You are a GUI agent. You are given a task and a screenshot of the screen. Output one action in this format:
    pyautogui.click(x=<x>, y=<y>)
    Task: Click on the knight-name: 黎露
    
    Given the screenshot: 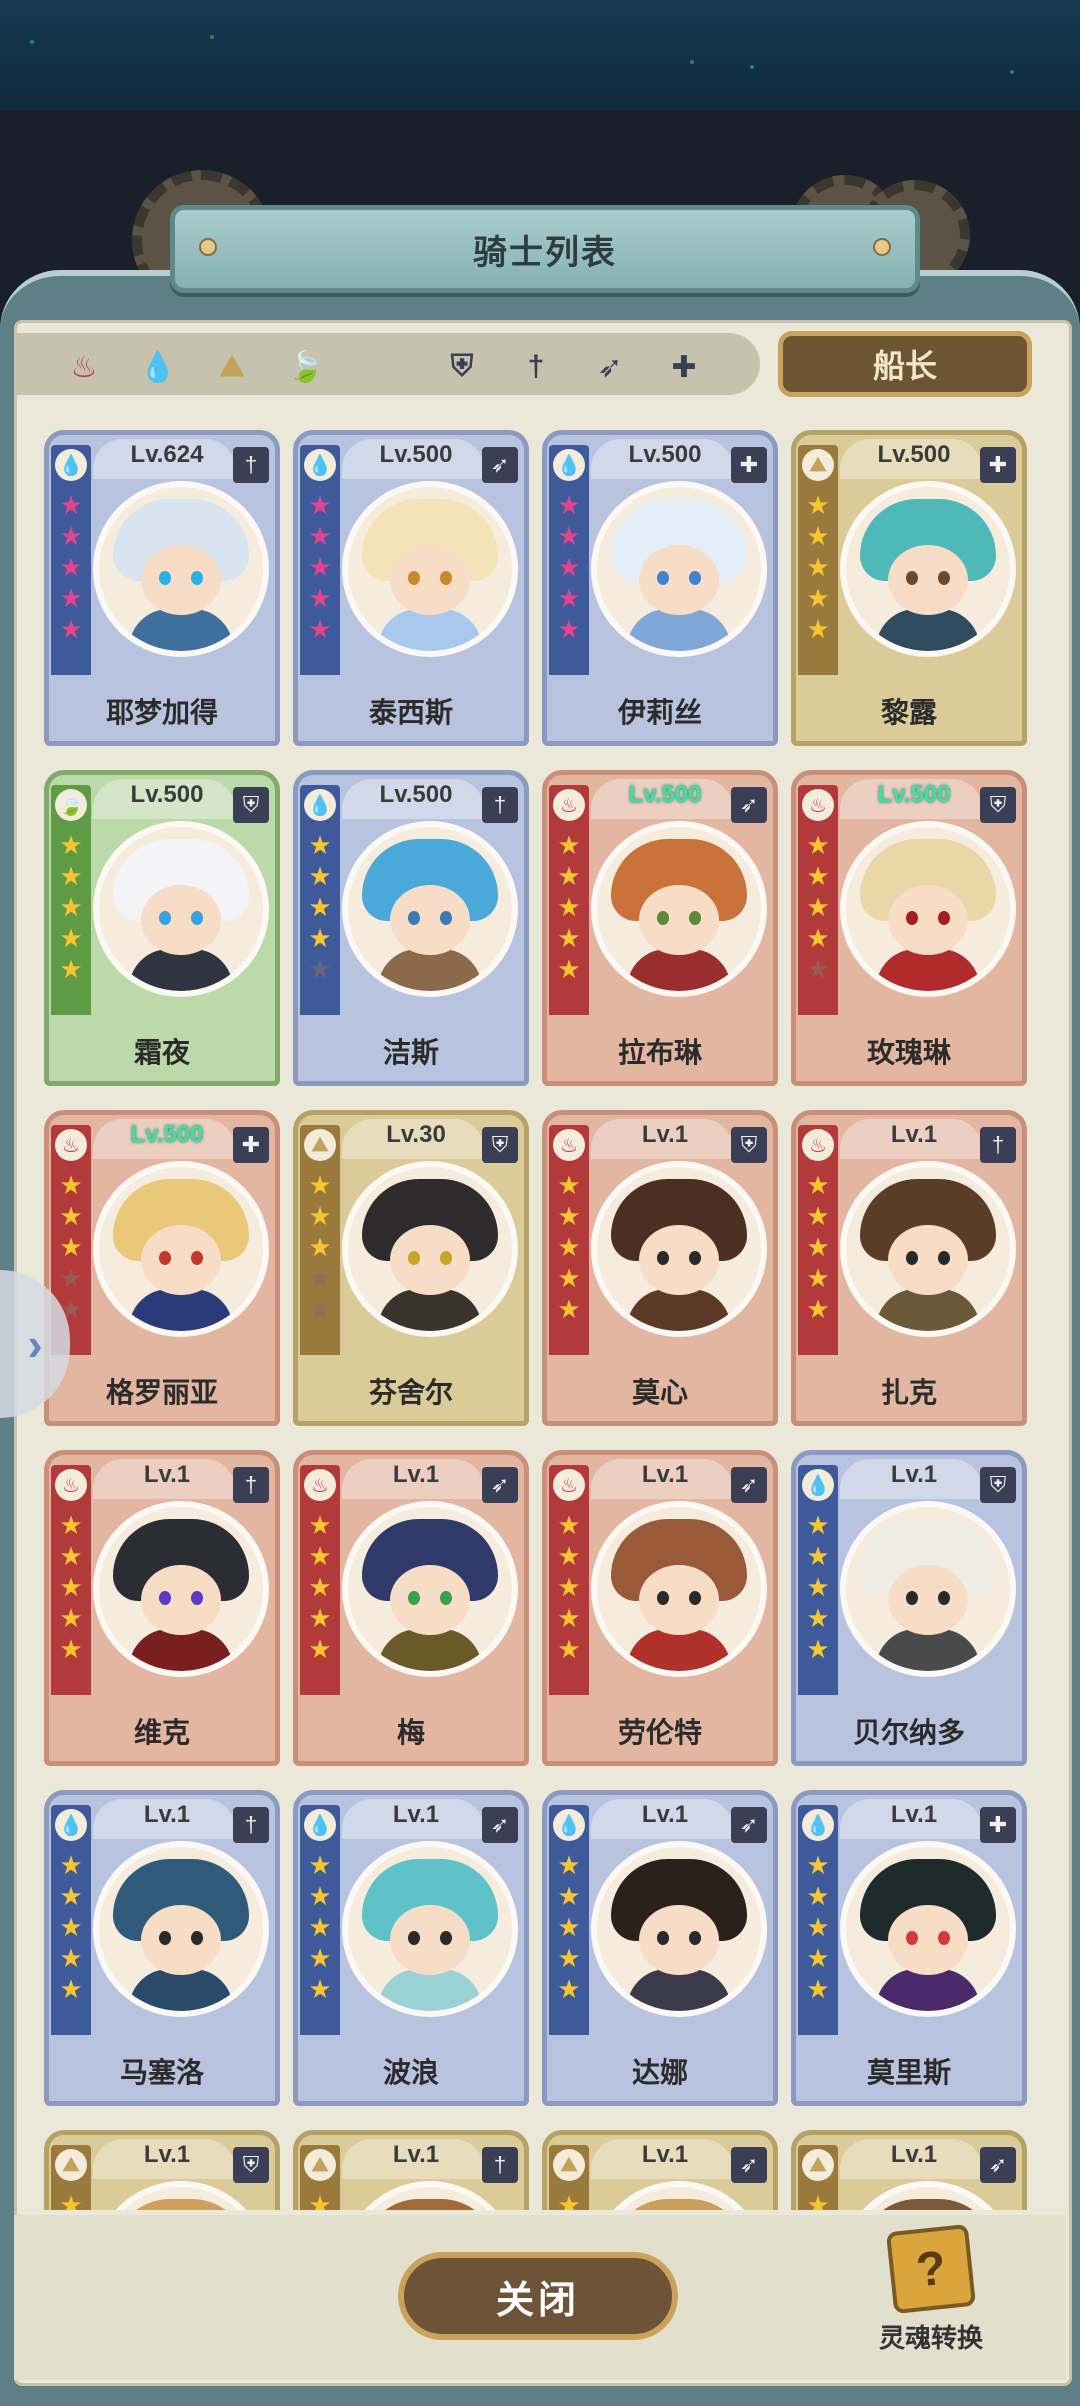 What is the action you would take?
    pyautogui.click(x=908, y=712)
    